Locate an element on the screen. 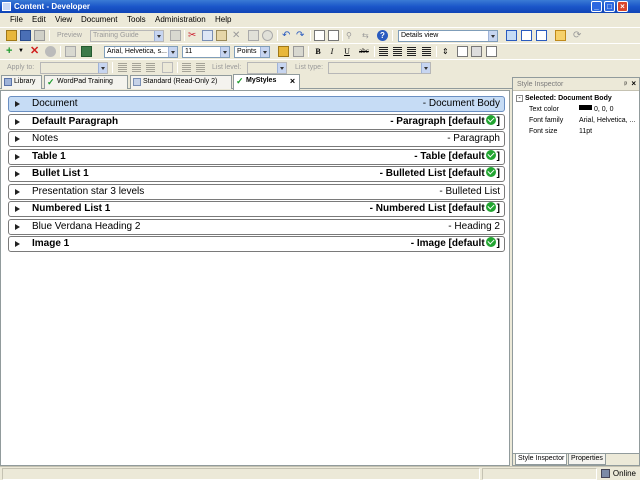 The width and height of the screenshot is (640, 480). italic-button: I is located at coordinates (332, 51).